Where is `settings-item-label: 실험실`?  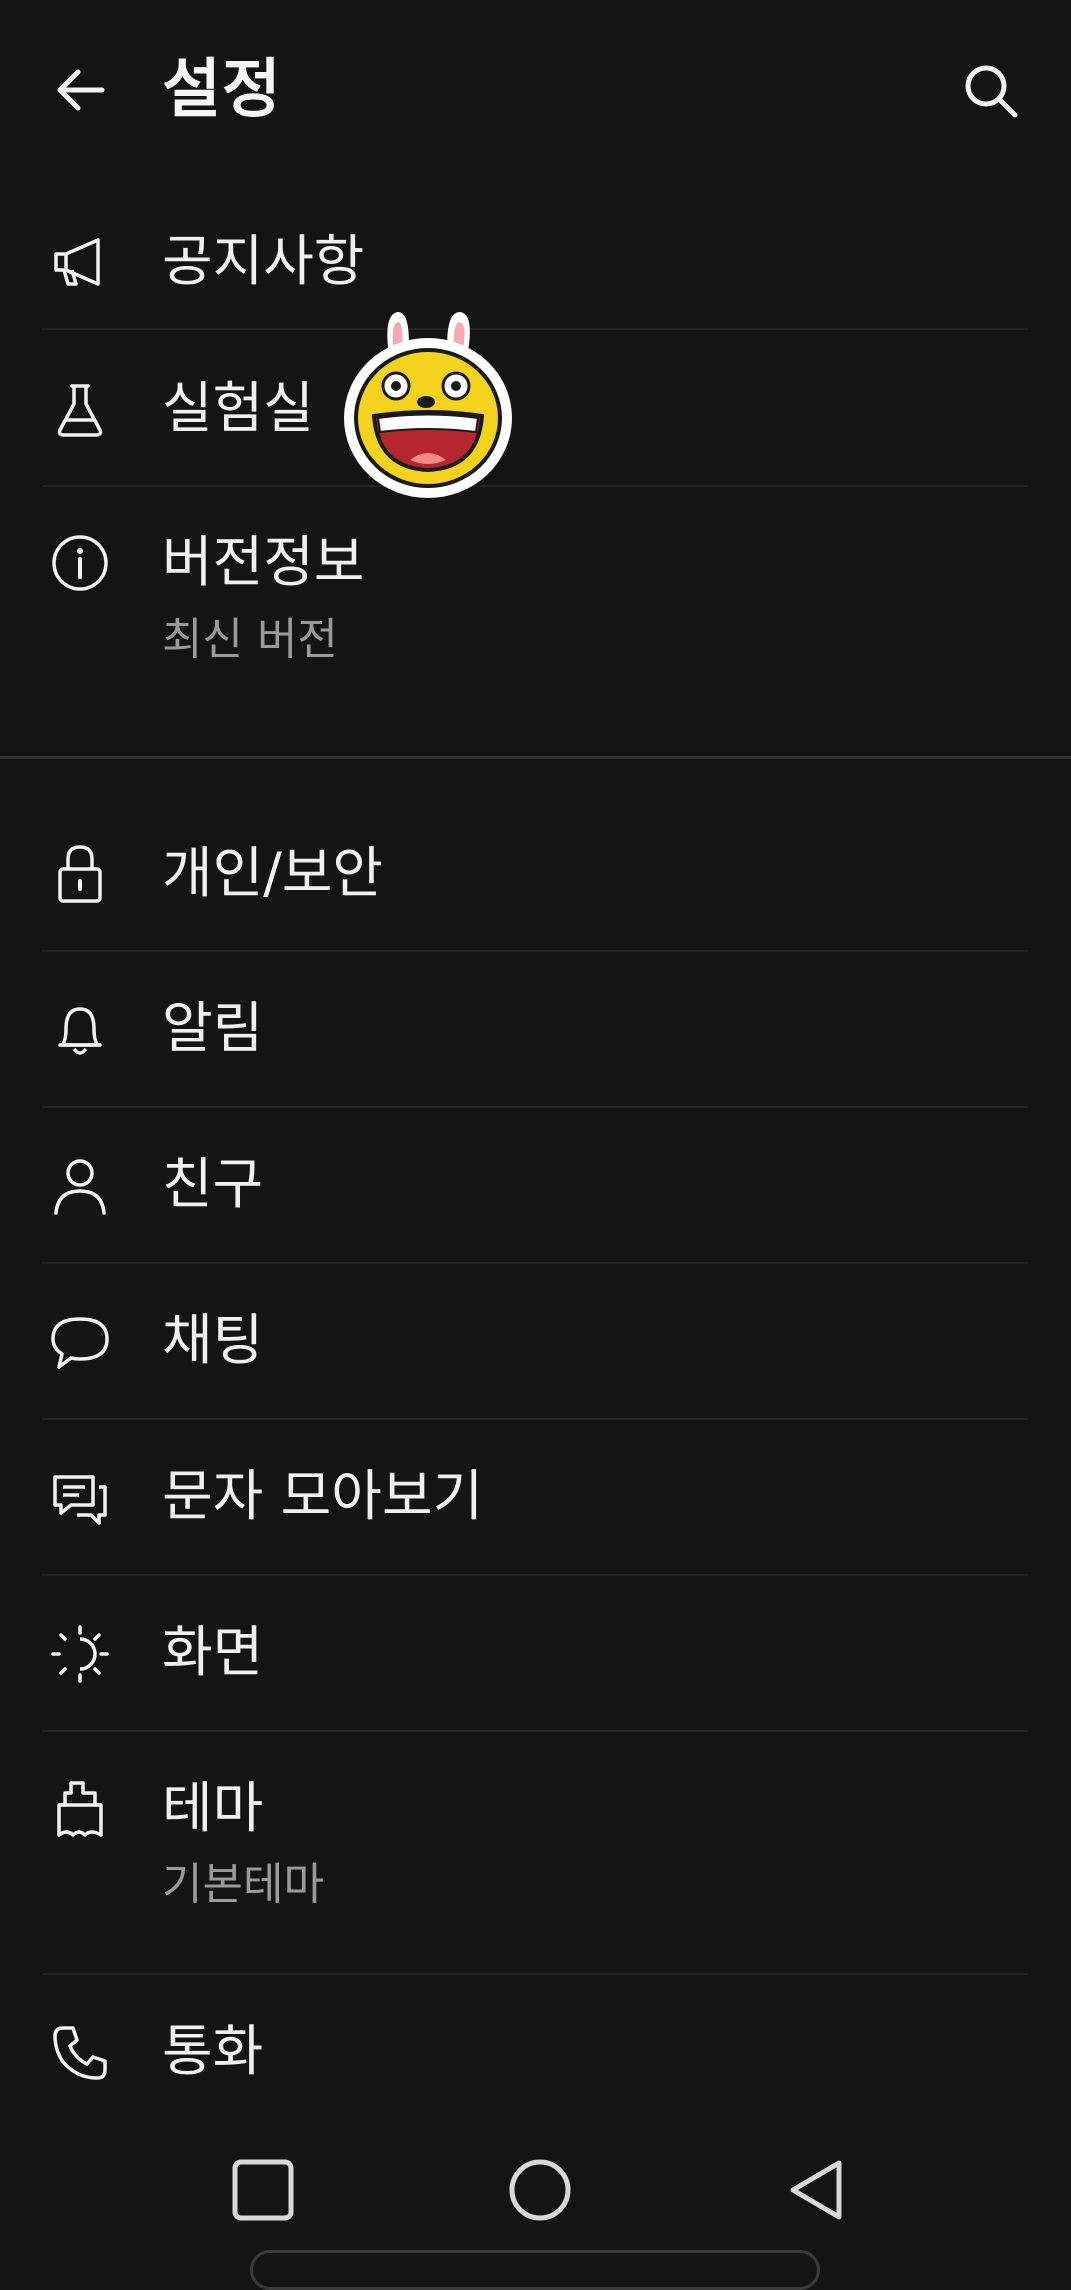 settings-item-label: 실험실 is located at coordinates (238, 408).